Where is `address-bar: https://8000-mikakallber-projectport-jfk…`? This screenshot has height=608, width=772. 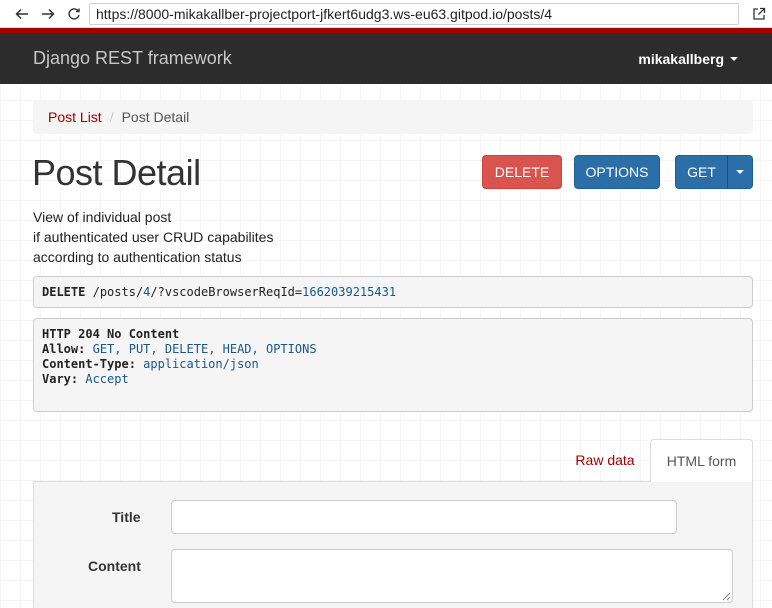 address-bar: https://8000-mikakallber-projectport-jfk… is located at coordinates (414, 14).